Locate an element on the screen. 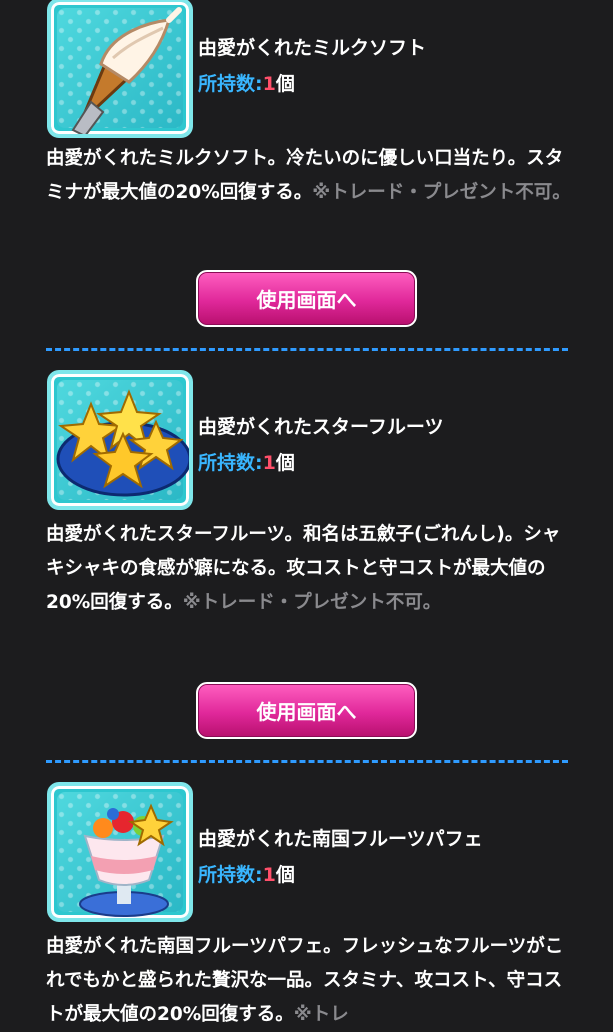  item-name: 由愛がくれた南国フルーツパフェ is located at coordinates (340, 839).